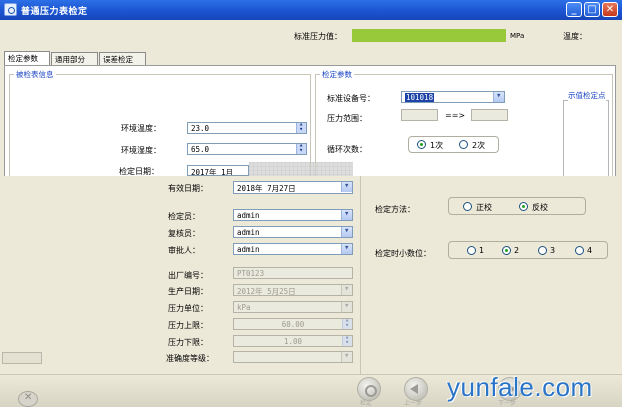  I want to click on test-date-input: 2017年 1月, so click(218, 170).